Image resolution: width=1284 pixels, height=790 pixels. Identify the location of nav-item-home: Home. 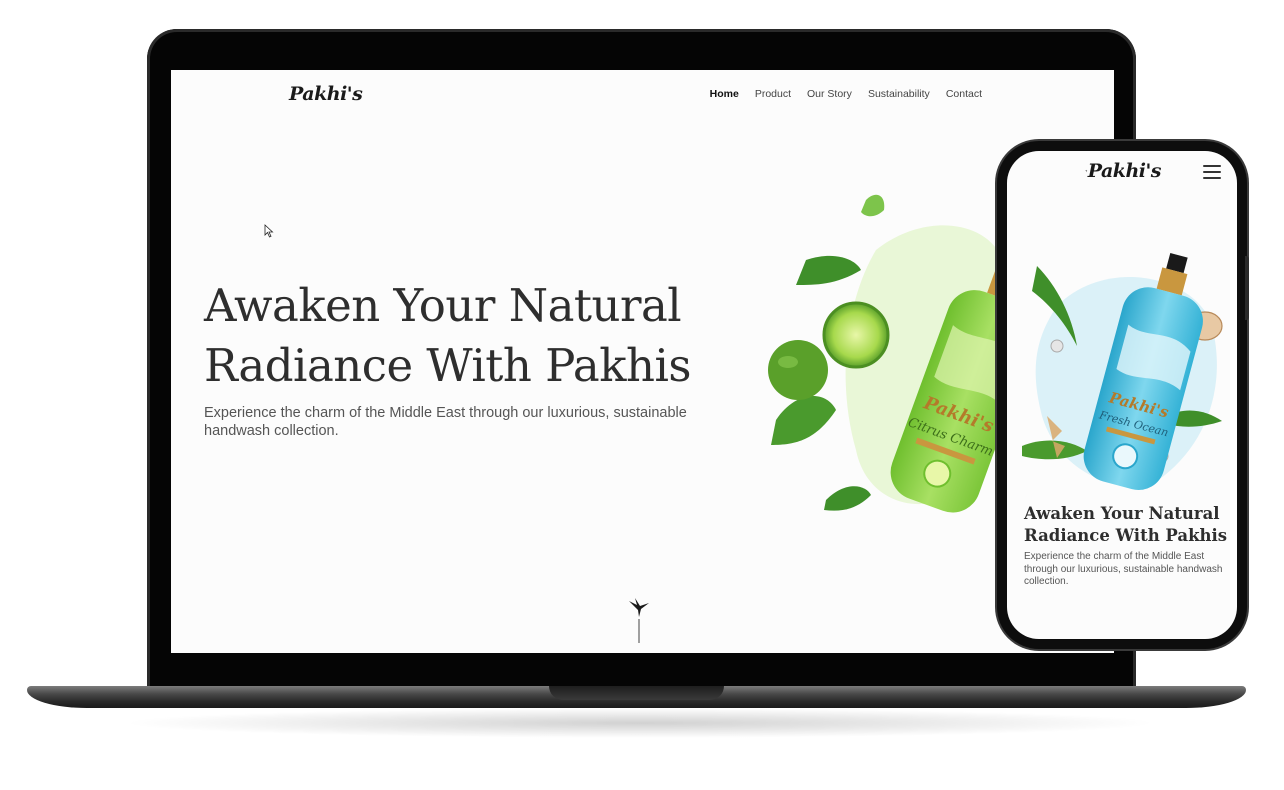
(724, 94).